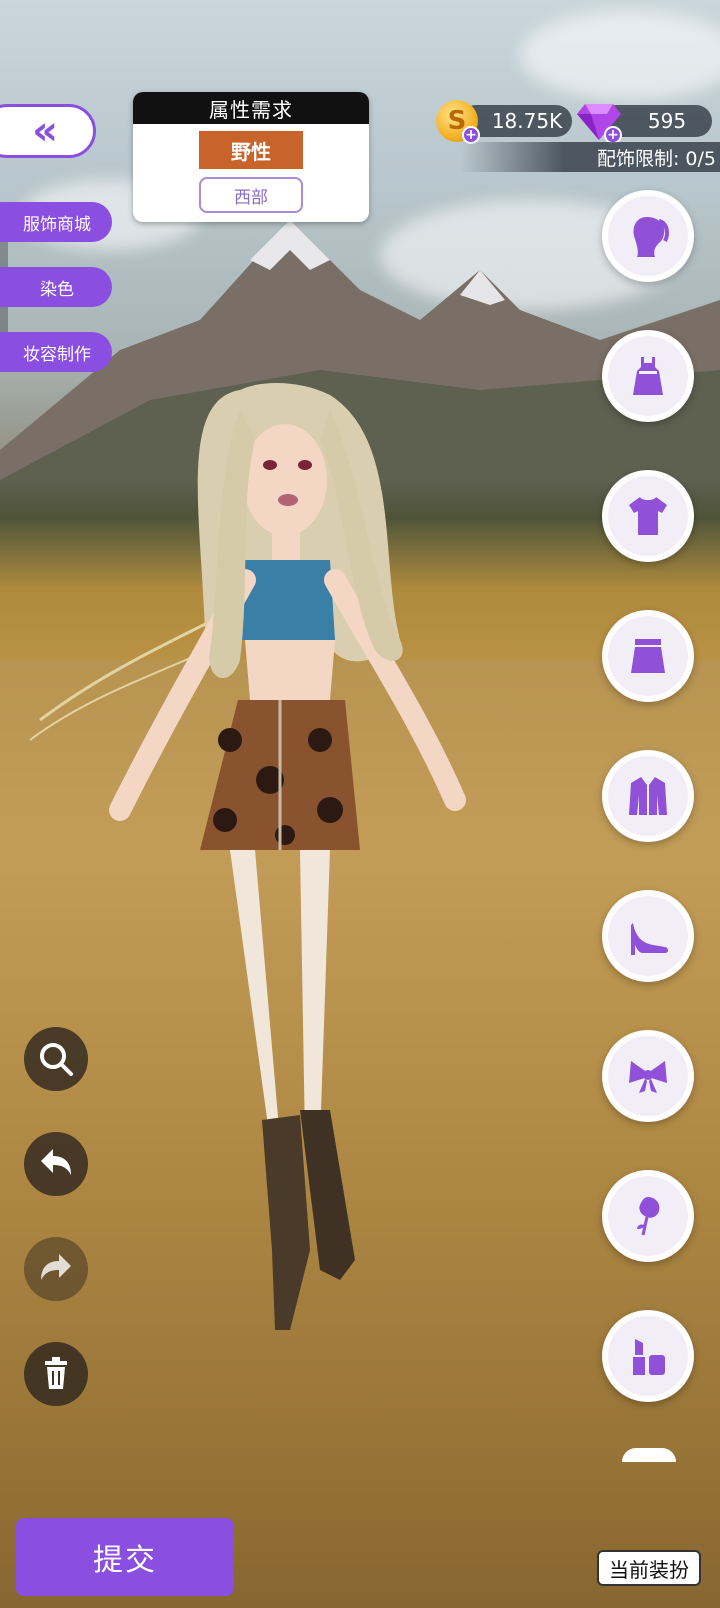 The height and width of the screenshot is (1608, 720). I want to click on double-chevron-left-icon: «, so click(45, 131).